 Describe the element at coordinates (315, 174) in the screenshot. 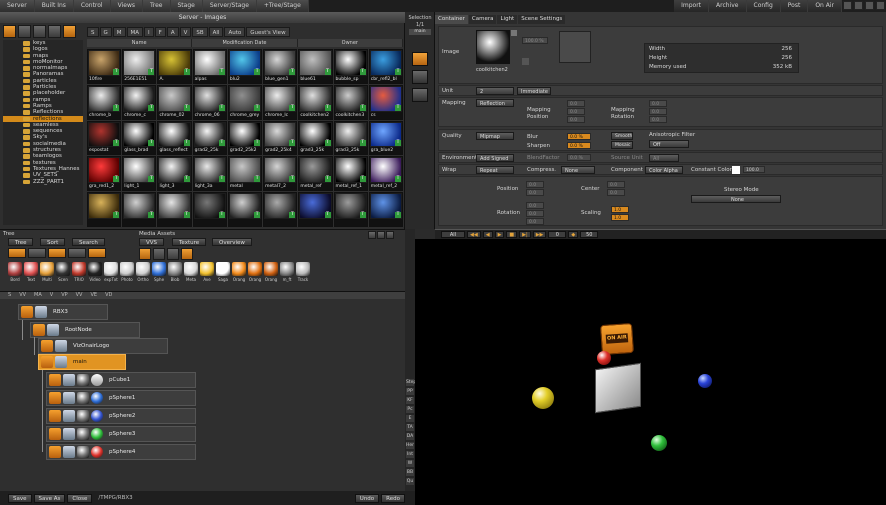

I see `thumbnail: Tmetal_ref` at that location.